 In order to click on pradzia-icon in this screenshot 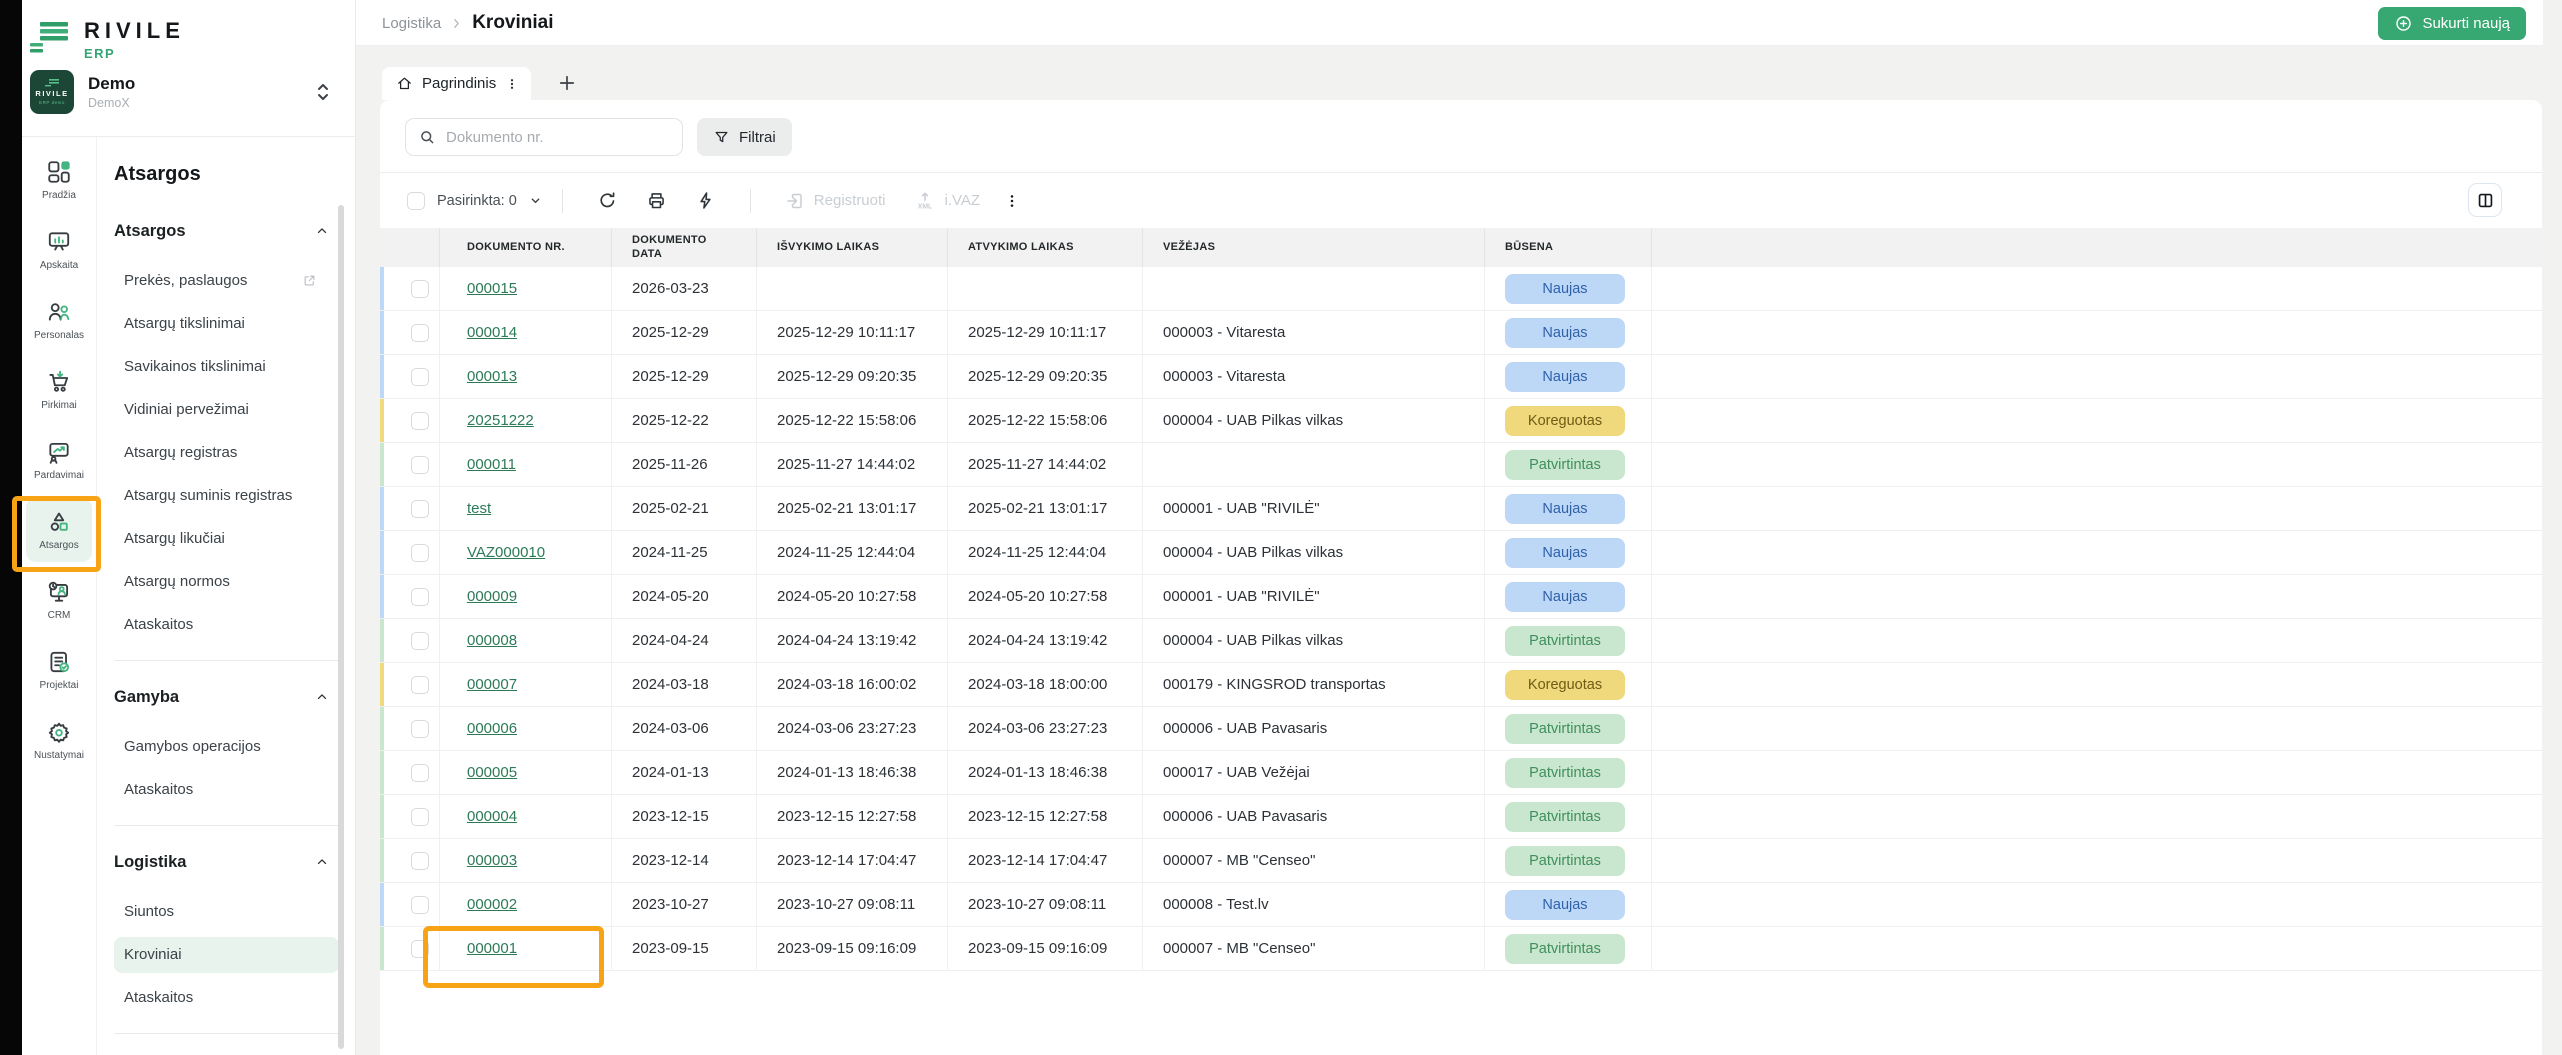, I will do `click(59, 172)`.